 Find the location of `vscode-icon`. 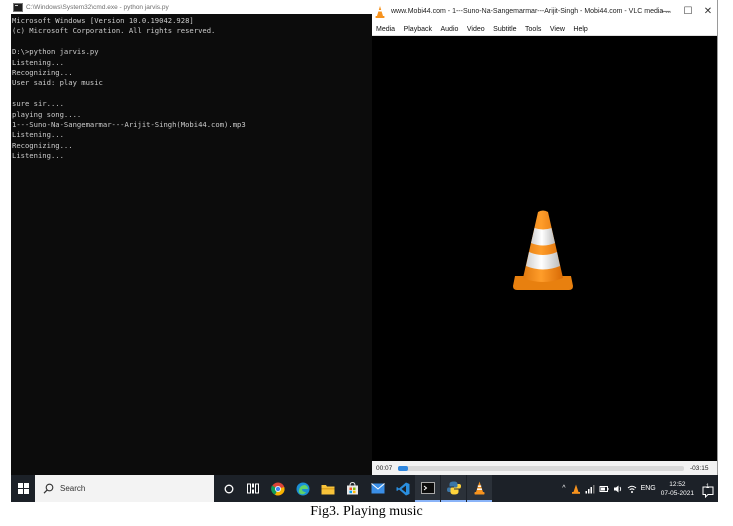

vscode-icon is located at coordinates (402, 488).